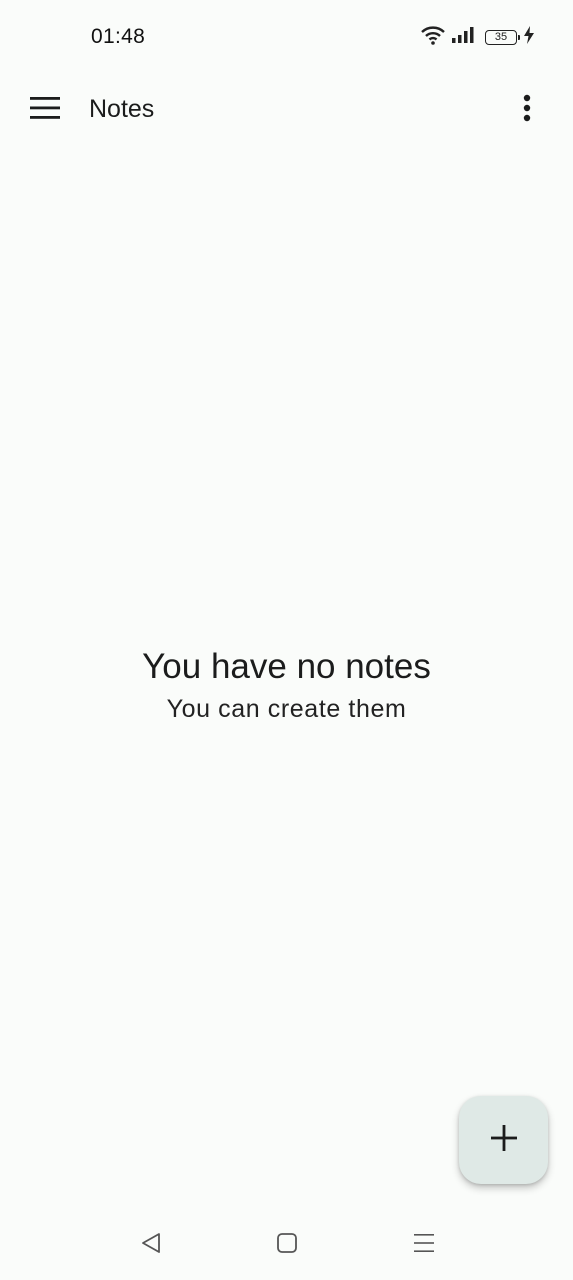 The image size is (573, 1280). Describe the element at coordinates (478, 37) in the screenshot. I see `status-icons: 35` at that location.